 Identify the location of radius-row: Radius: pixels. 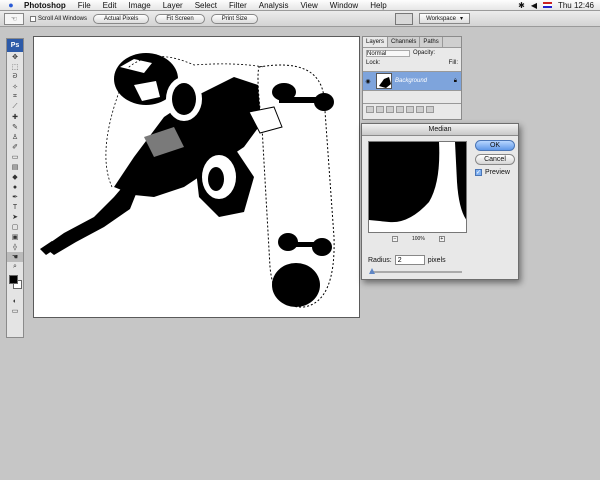
(407, 260).